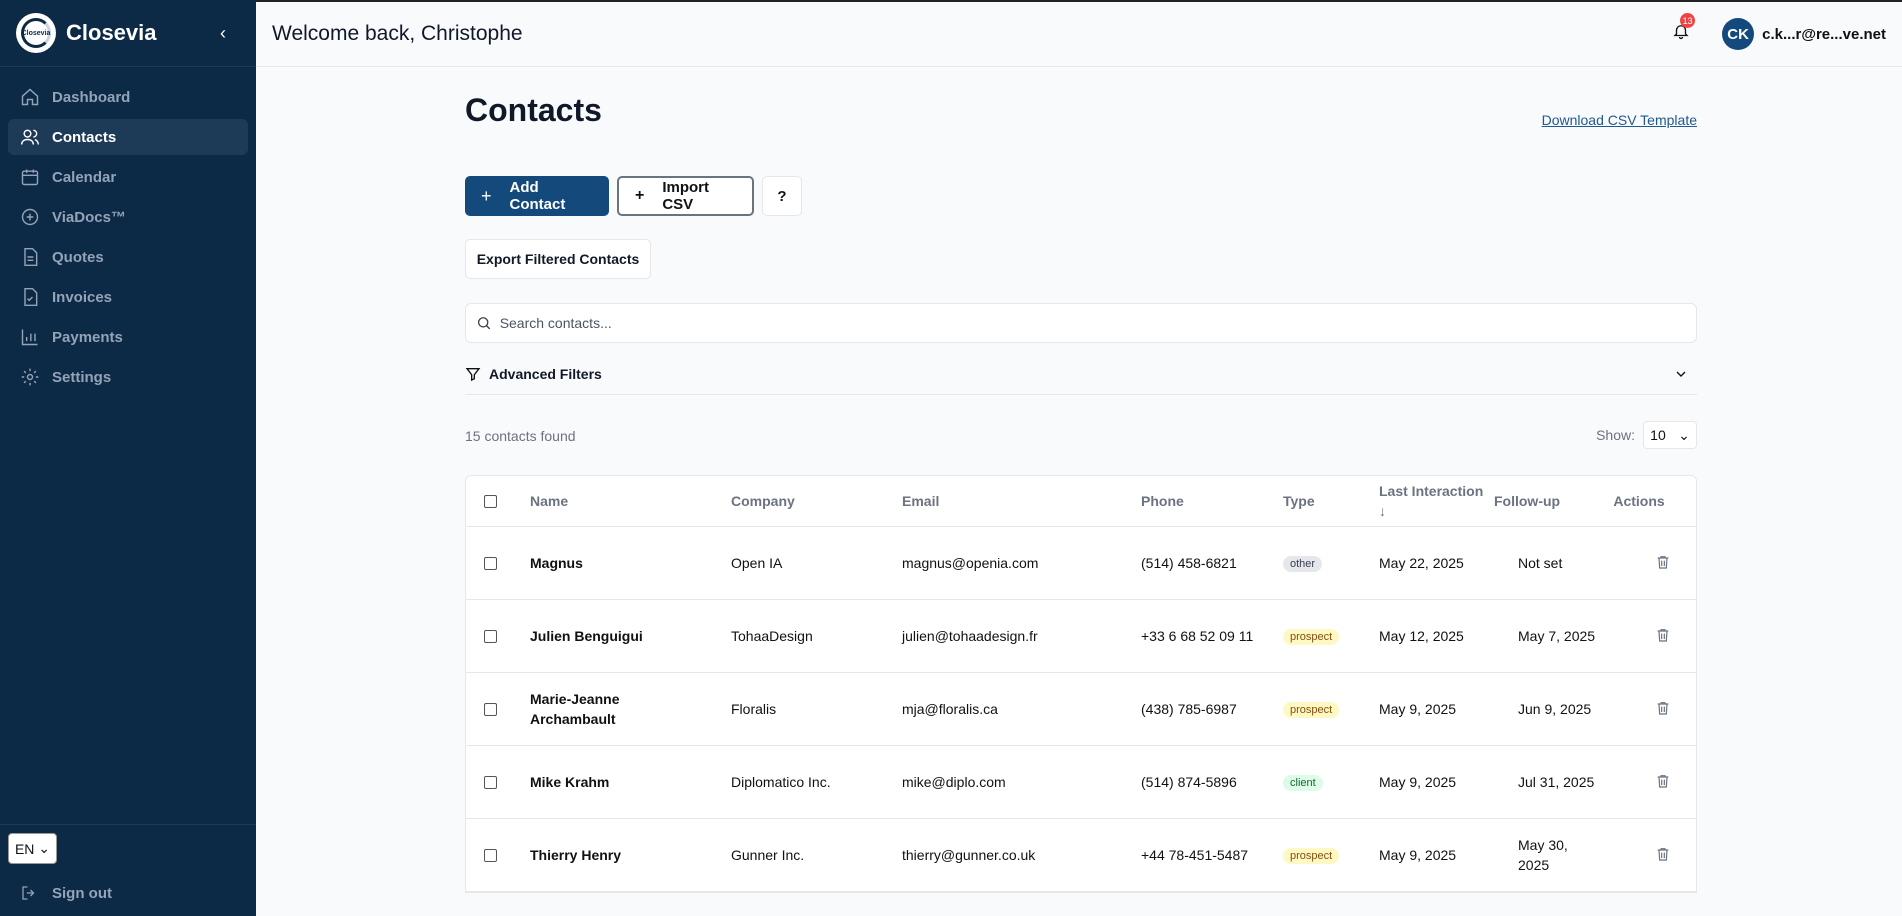 This screenshot has width=1902, height=916. I want to click on sign-out-button: Sign out, so click(128, 893).